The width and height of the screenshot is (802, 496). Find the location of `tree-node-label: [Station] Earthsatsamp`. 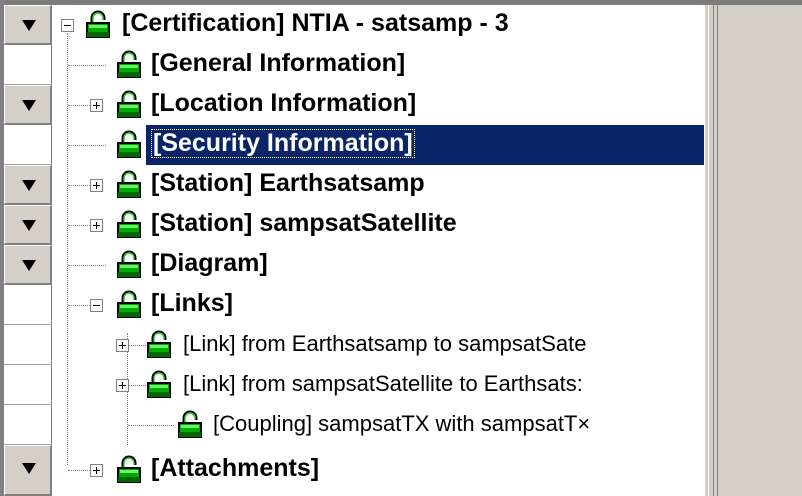

tree-node-label: [Station] Earthsatsamp is located at coordinates (288, 183).